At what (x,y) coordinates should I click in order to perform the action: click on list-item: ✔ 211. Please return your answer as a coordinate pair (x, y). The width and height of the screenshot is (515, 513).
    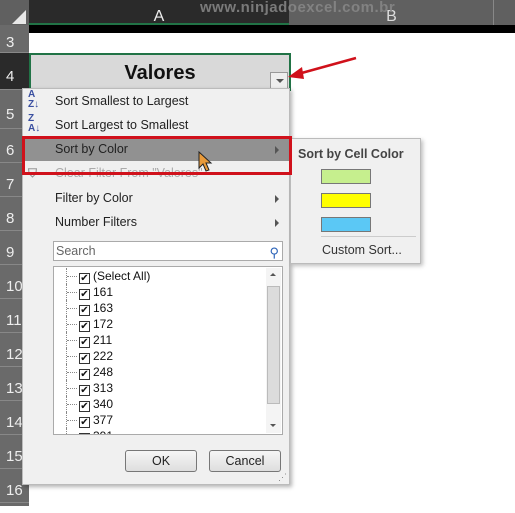
    Looking at the image, I should click on (89, 340).